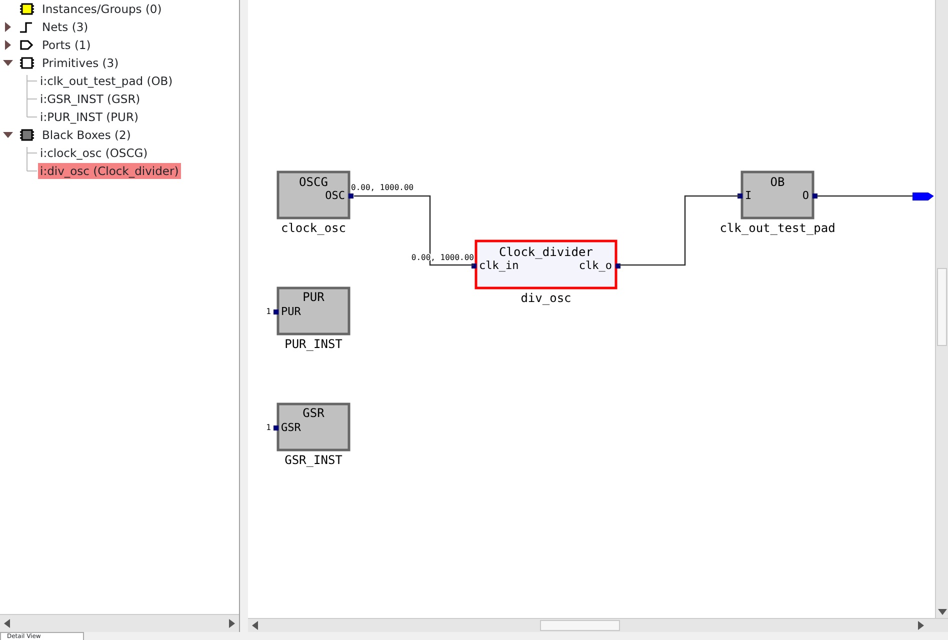 The height and width of the screenshot is (640, 948). I want to click on tree-item: i:div_osc (Clock_divider), so click(109, 171).